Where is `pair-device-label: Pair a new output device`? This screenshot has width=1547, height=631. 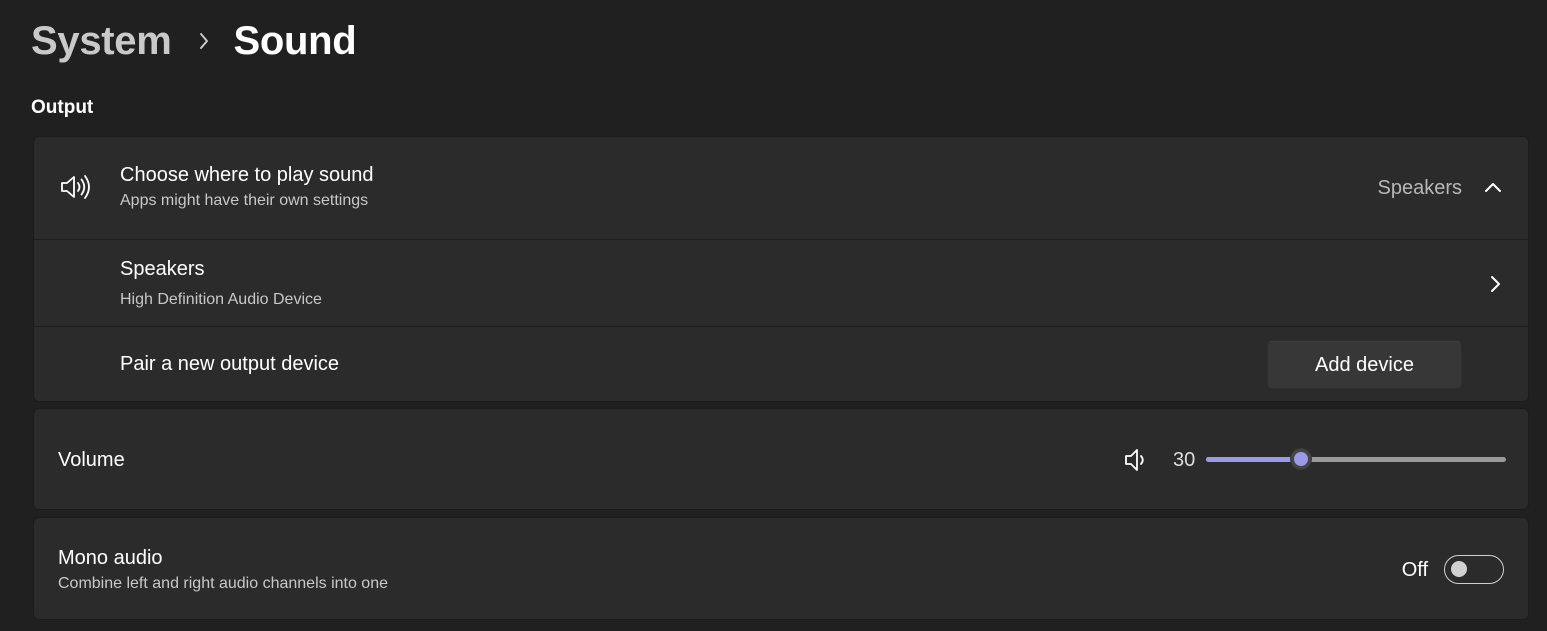 pair-device-label: Pair a new output device is located at coordinates (230, 364).